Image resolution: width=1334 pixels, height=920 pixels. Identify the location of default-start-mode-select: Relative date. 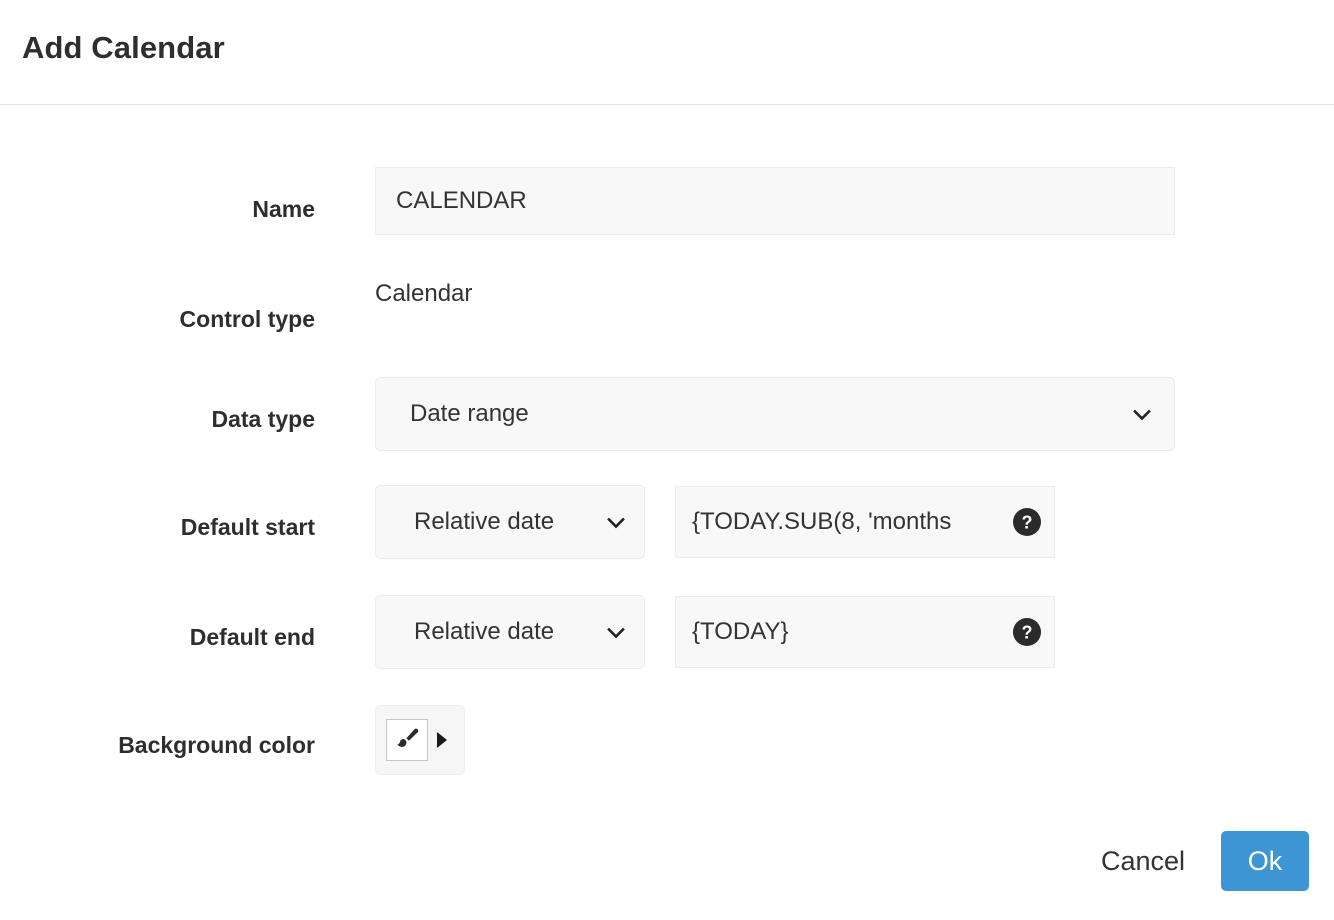
(510, 522).